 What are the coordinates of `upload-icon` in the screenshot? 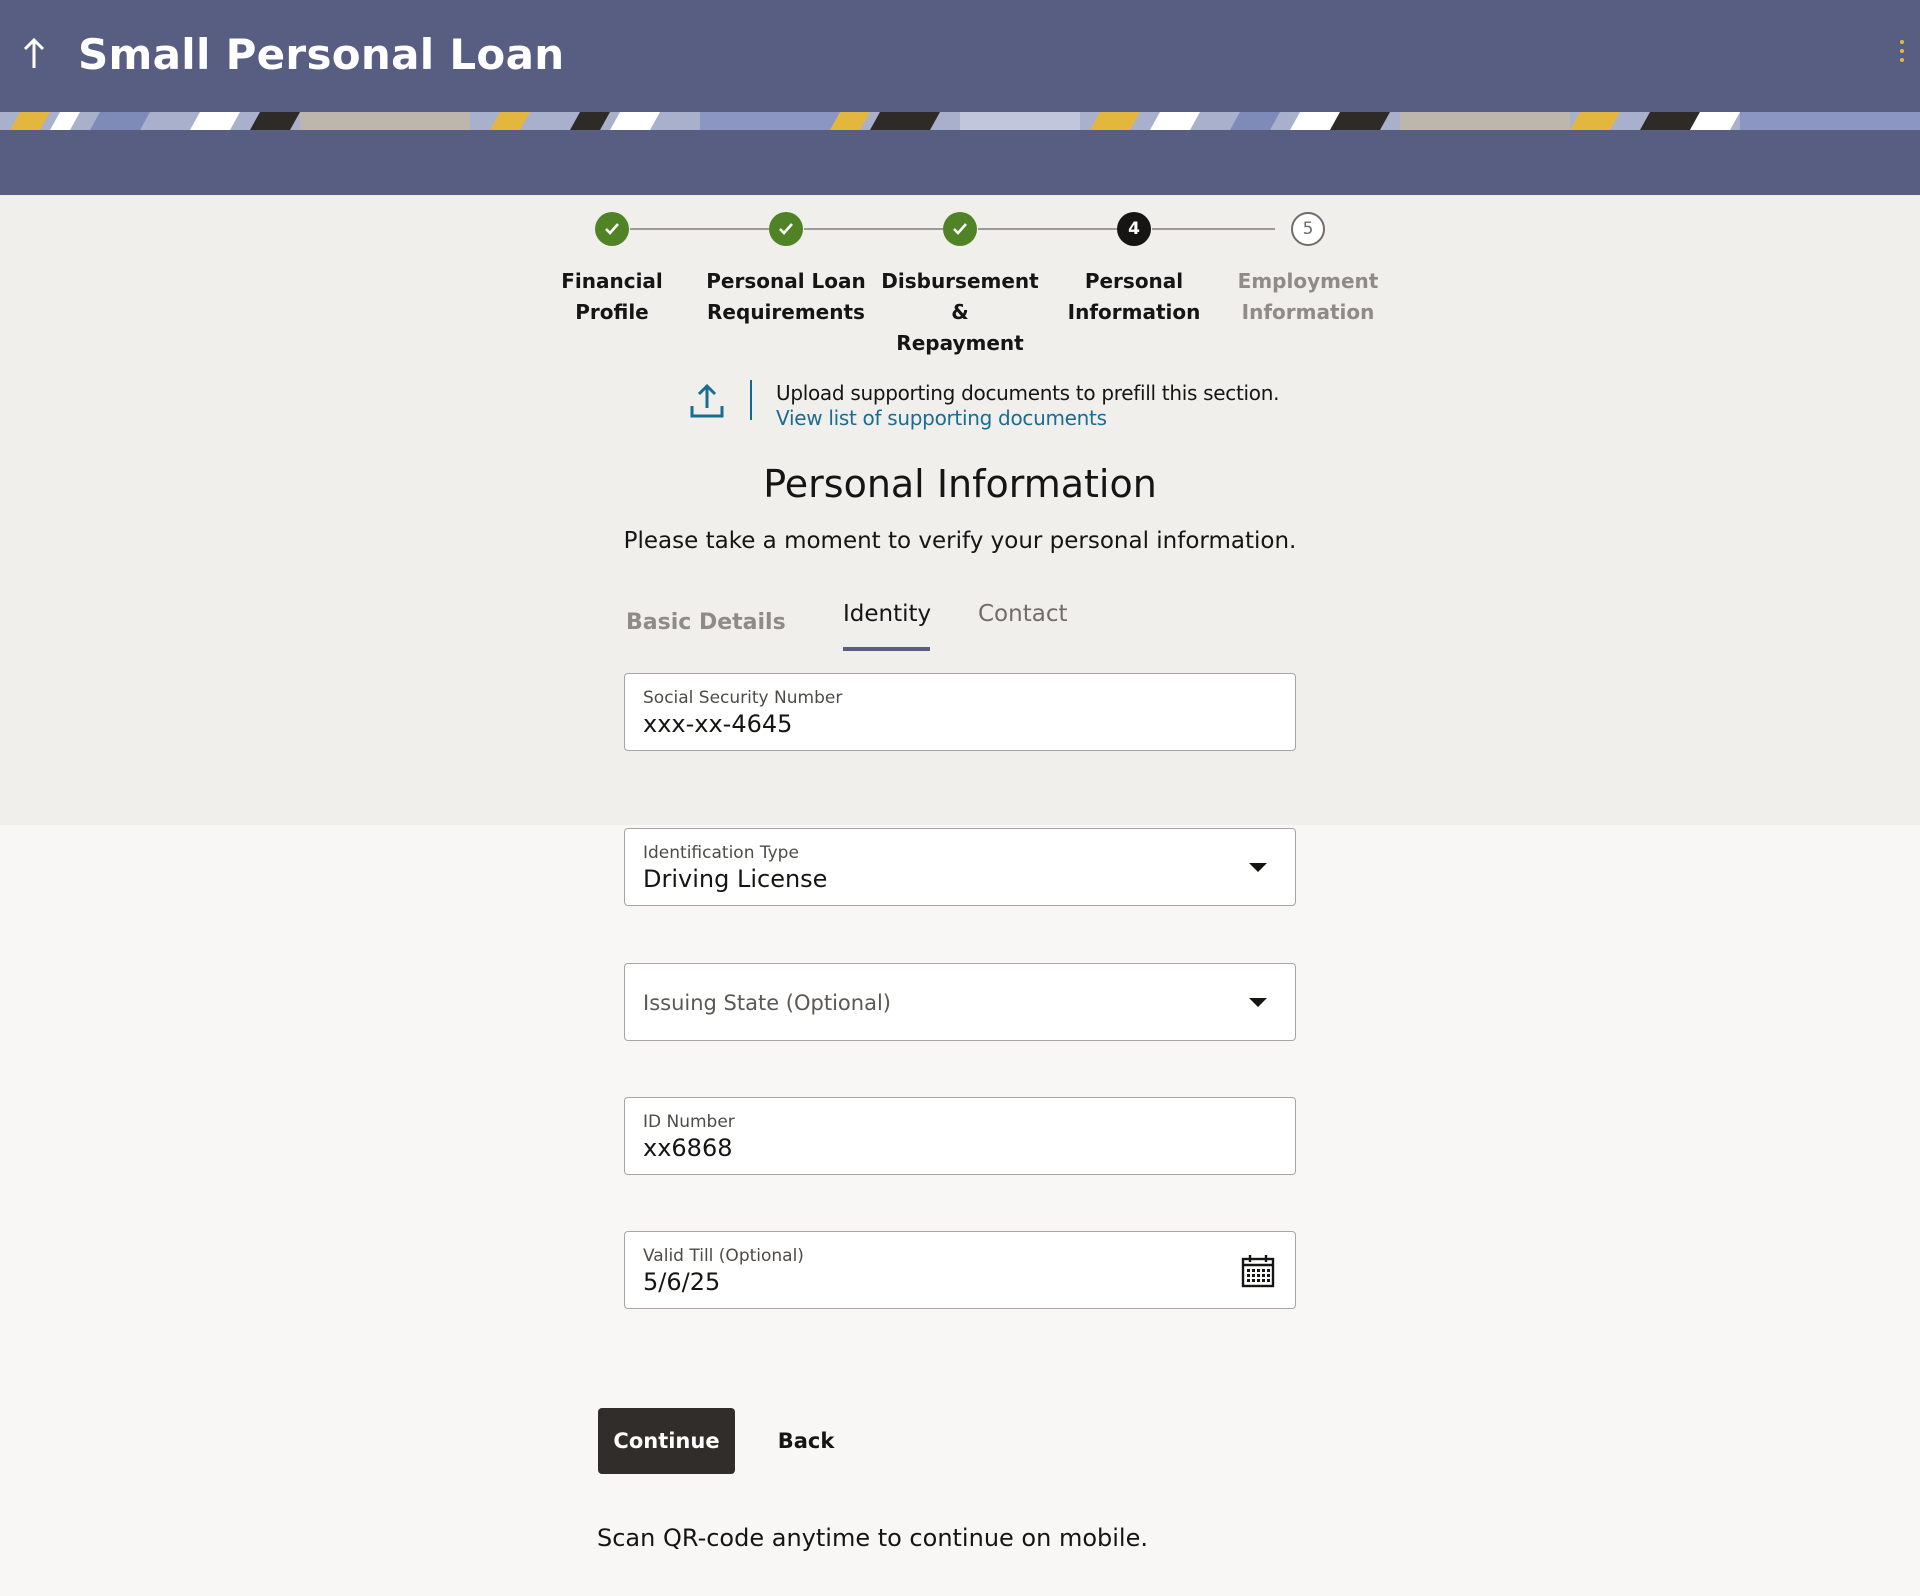 It's located at (707, 400).